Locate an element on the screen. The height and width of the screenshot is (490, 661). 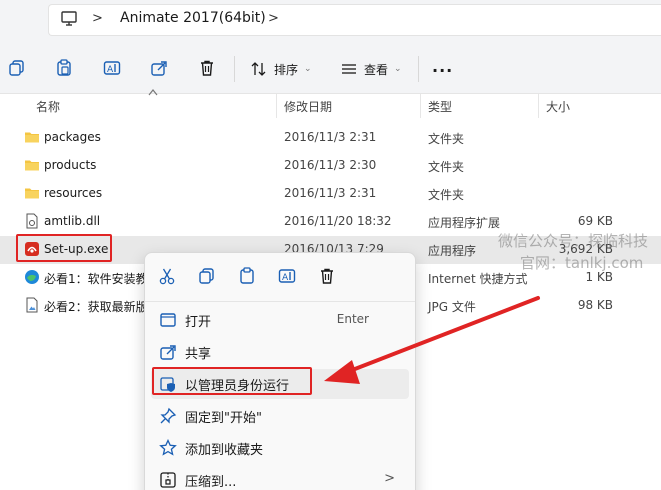
sort-button: 排序 ⌄ is located at coordinates (281, 69).